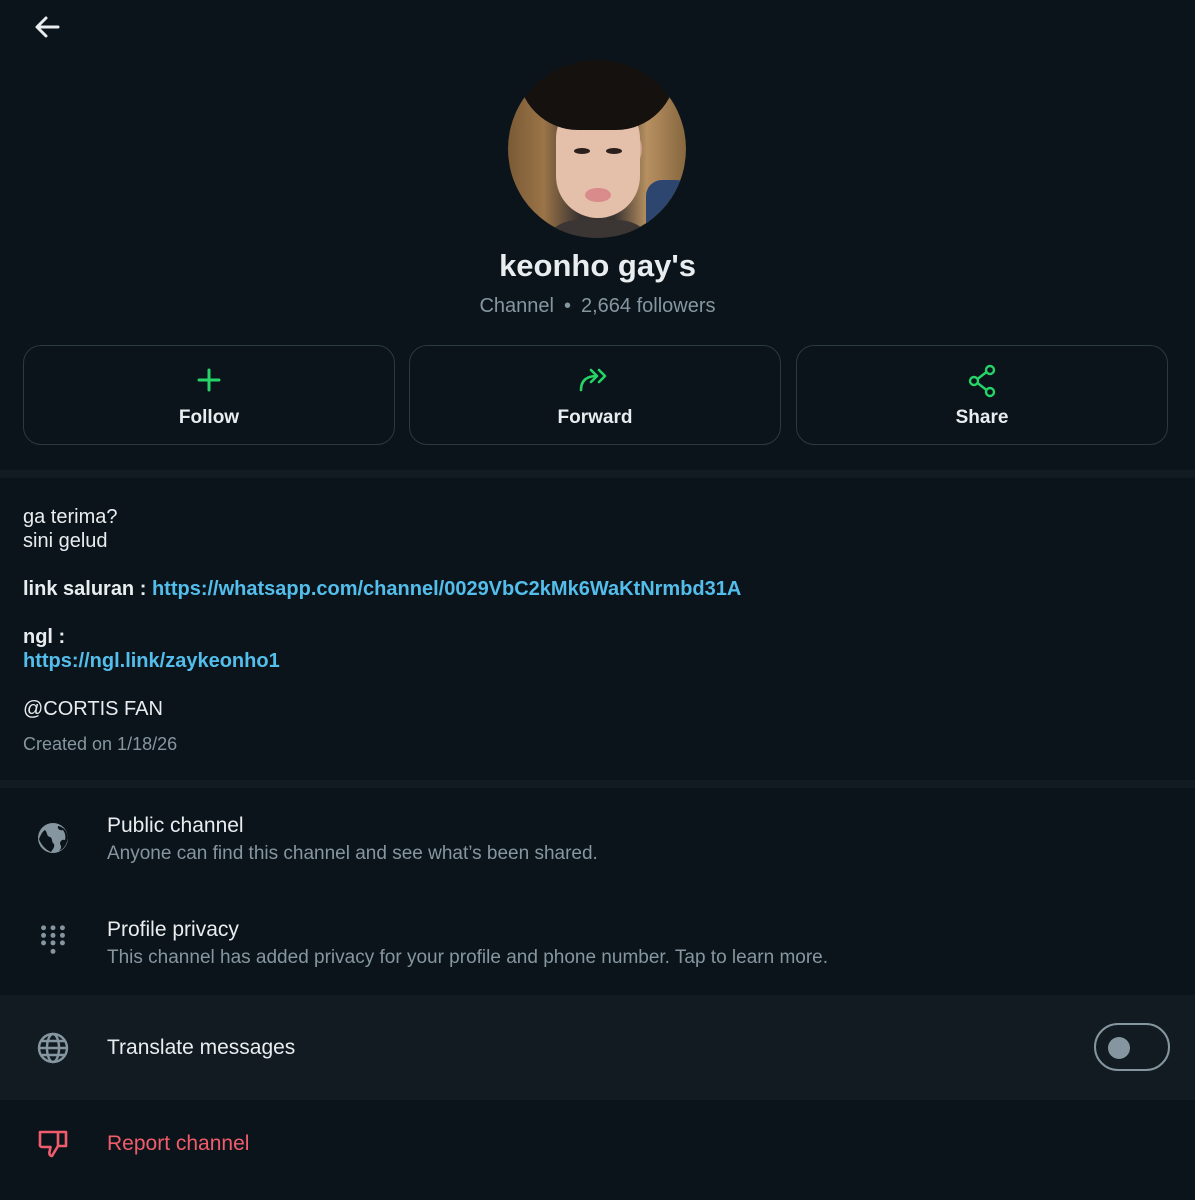  I want to click on mention: @CORTIS FAN, so click(598, 709).